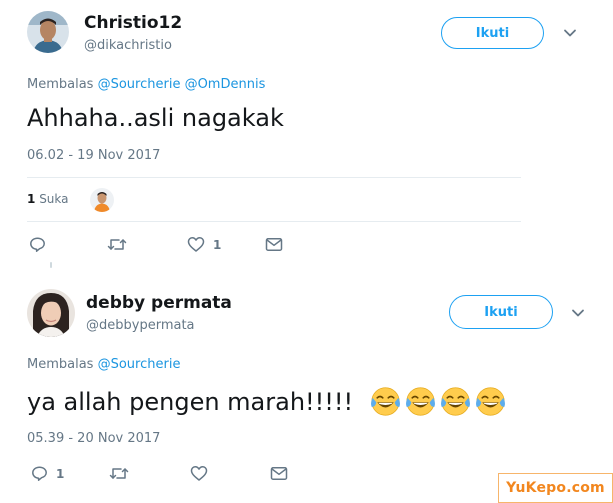  Describe the element at coordinates (60, 473) in the screenshot. I see `reply-count: 1` at that location.